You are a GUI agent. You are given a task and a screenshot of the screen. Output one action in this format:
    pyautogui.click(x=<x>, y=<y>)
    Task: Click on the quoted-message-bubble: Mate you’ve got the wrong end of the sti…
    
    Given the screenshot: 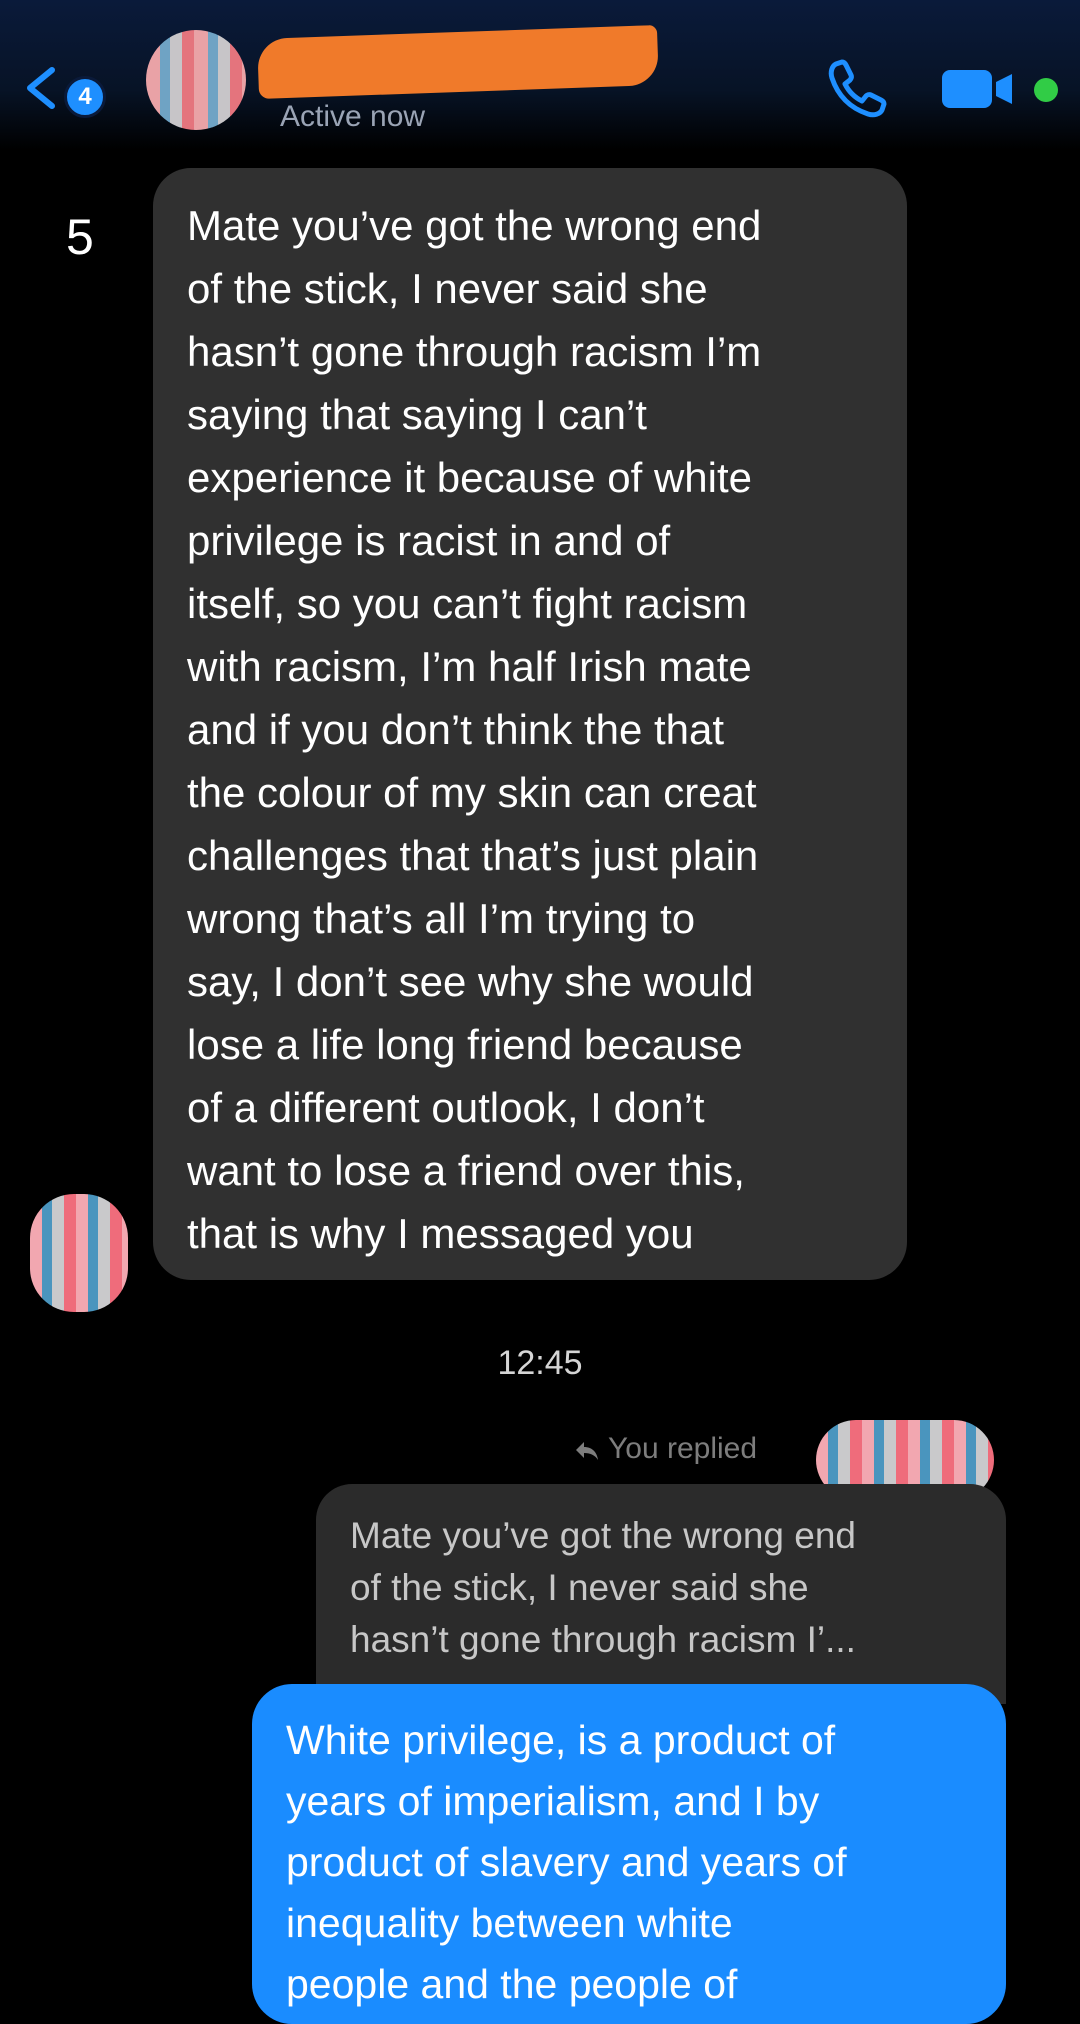 What is the action you would take?
    pyautogui.click(x=661, y=1594)
    